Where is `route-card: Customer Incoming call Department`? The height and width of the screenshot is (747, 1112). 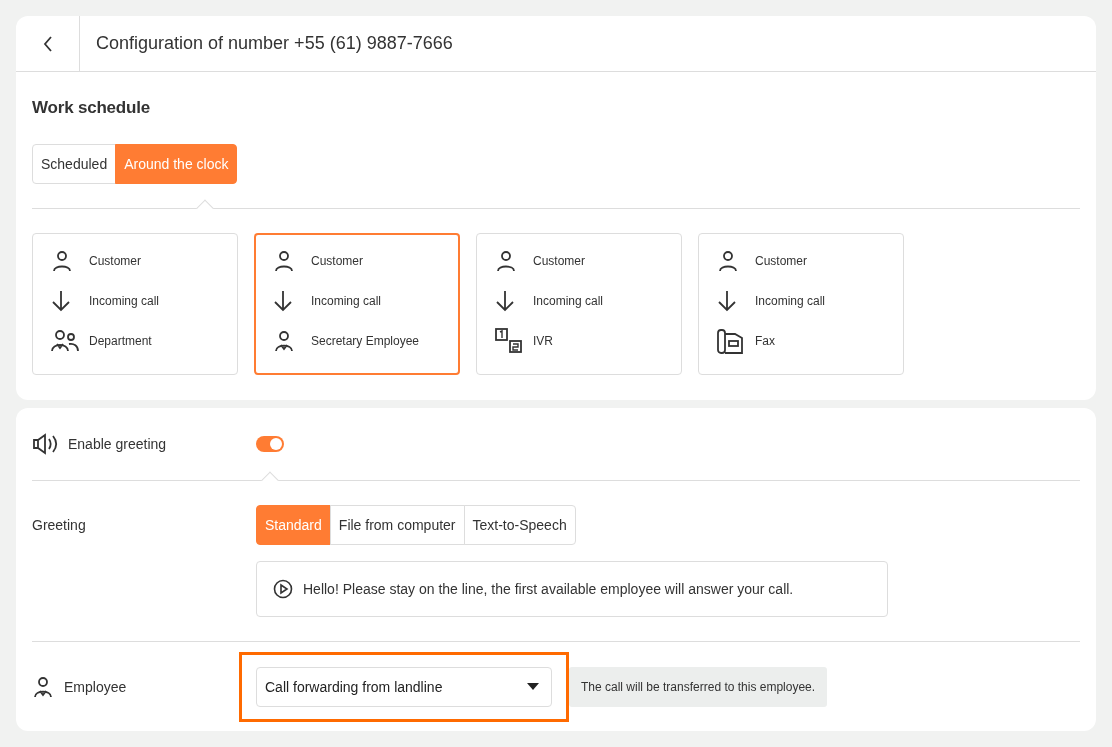 route-card: Customer Incoming call Department is located at coordinates (135, 304).